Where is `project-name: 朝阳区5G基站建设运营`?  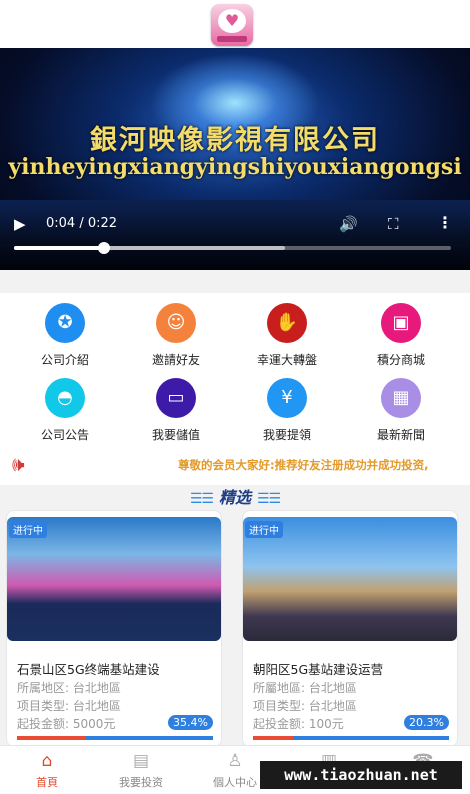
project-name: 朝阳区5G基站建设运营 is located at coordinates (318, 669).